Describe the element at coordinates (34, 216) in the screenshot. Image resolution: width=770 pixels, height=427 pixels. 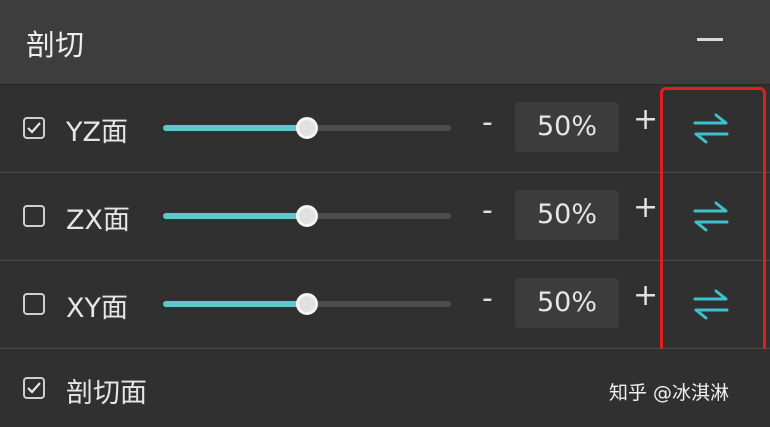
I see `checkbox-zx` at that location.